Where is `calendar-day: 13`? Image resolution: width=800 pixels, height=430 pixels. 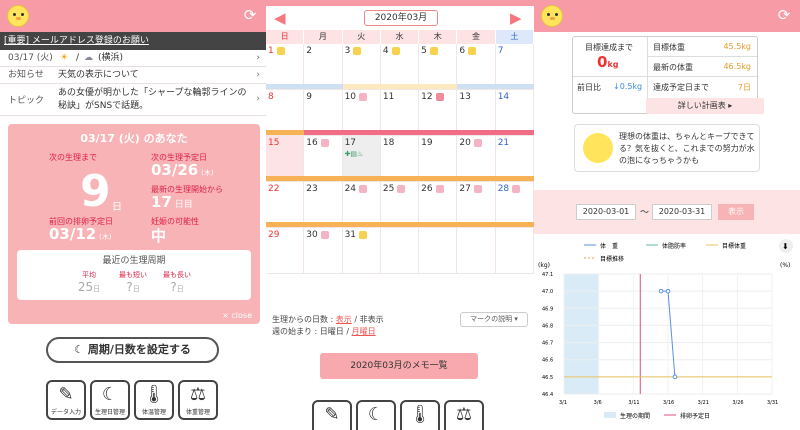 calendar-day: 13 is located at coordinates (476, 112).